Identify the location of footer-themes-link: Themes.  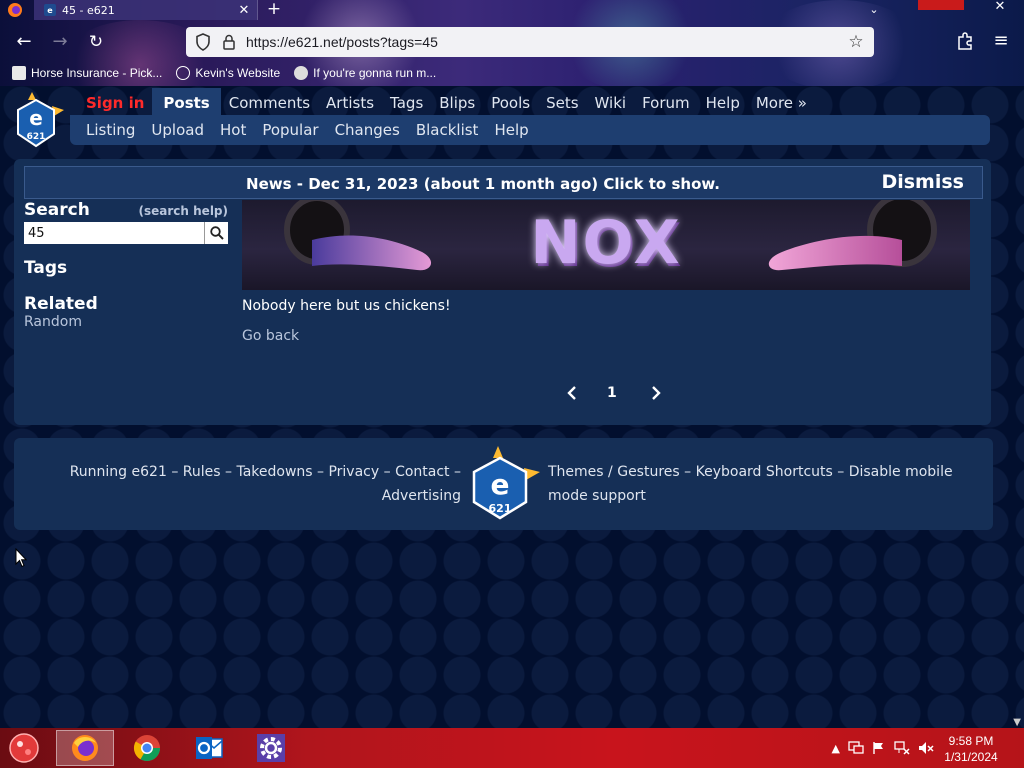
(576, 472).